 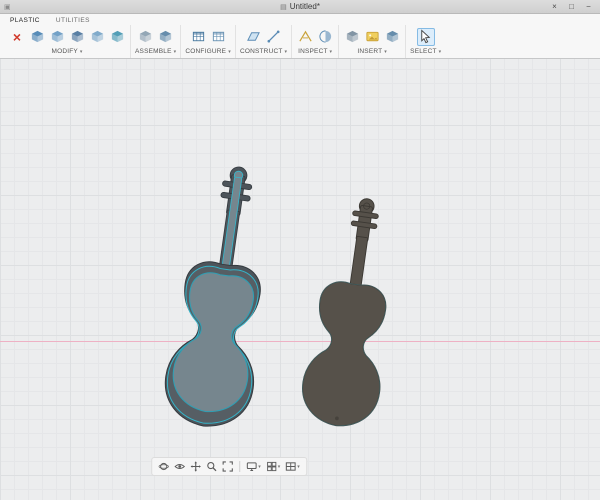 I want to click on group-construct: CONSTRUCT ▾, so click(x=262, y=41).